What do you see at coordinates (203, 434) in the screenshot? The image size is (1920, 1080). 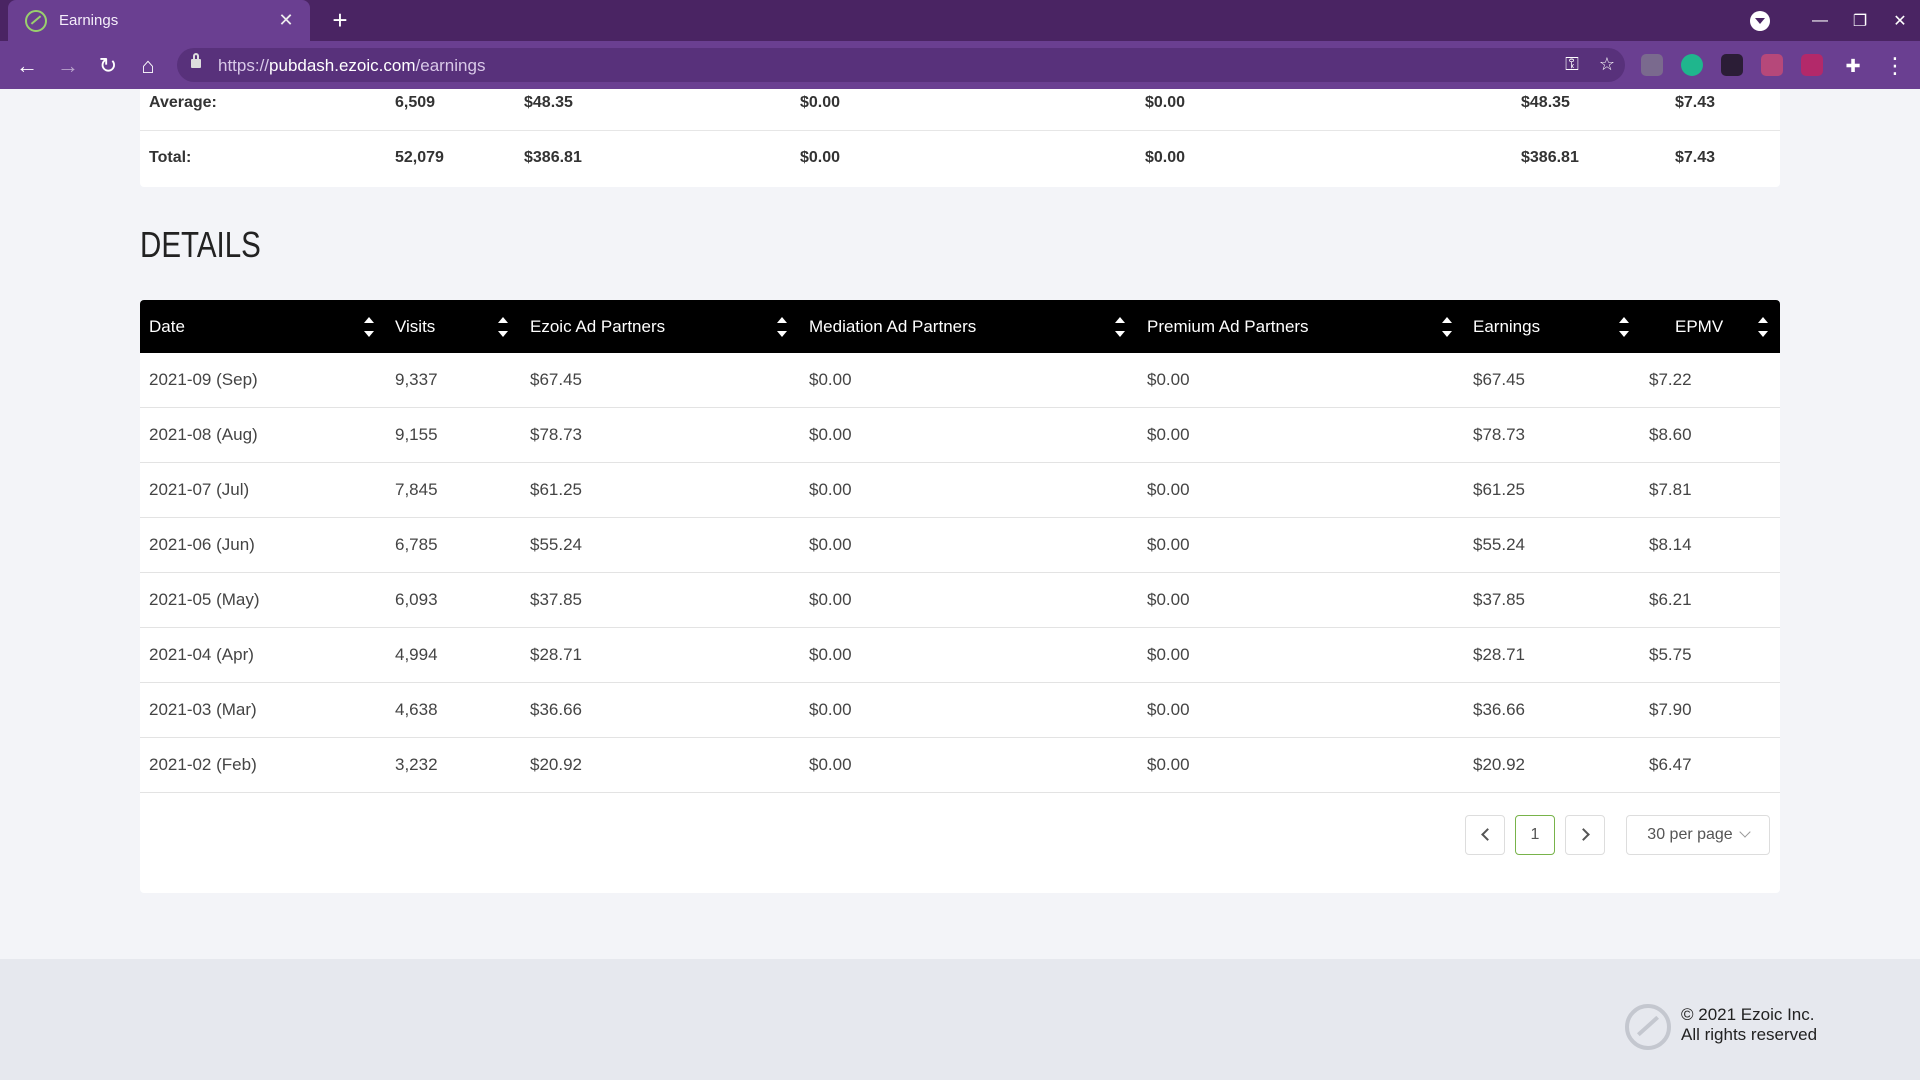 I see `cell-date: 2021-08 (Aug)` at bounding box center [203, 434].